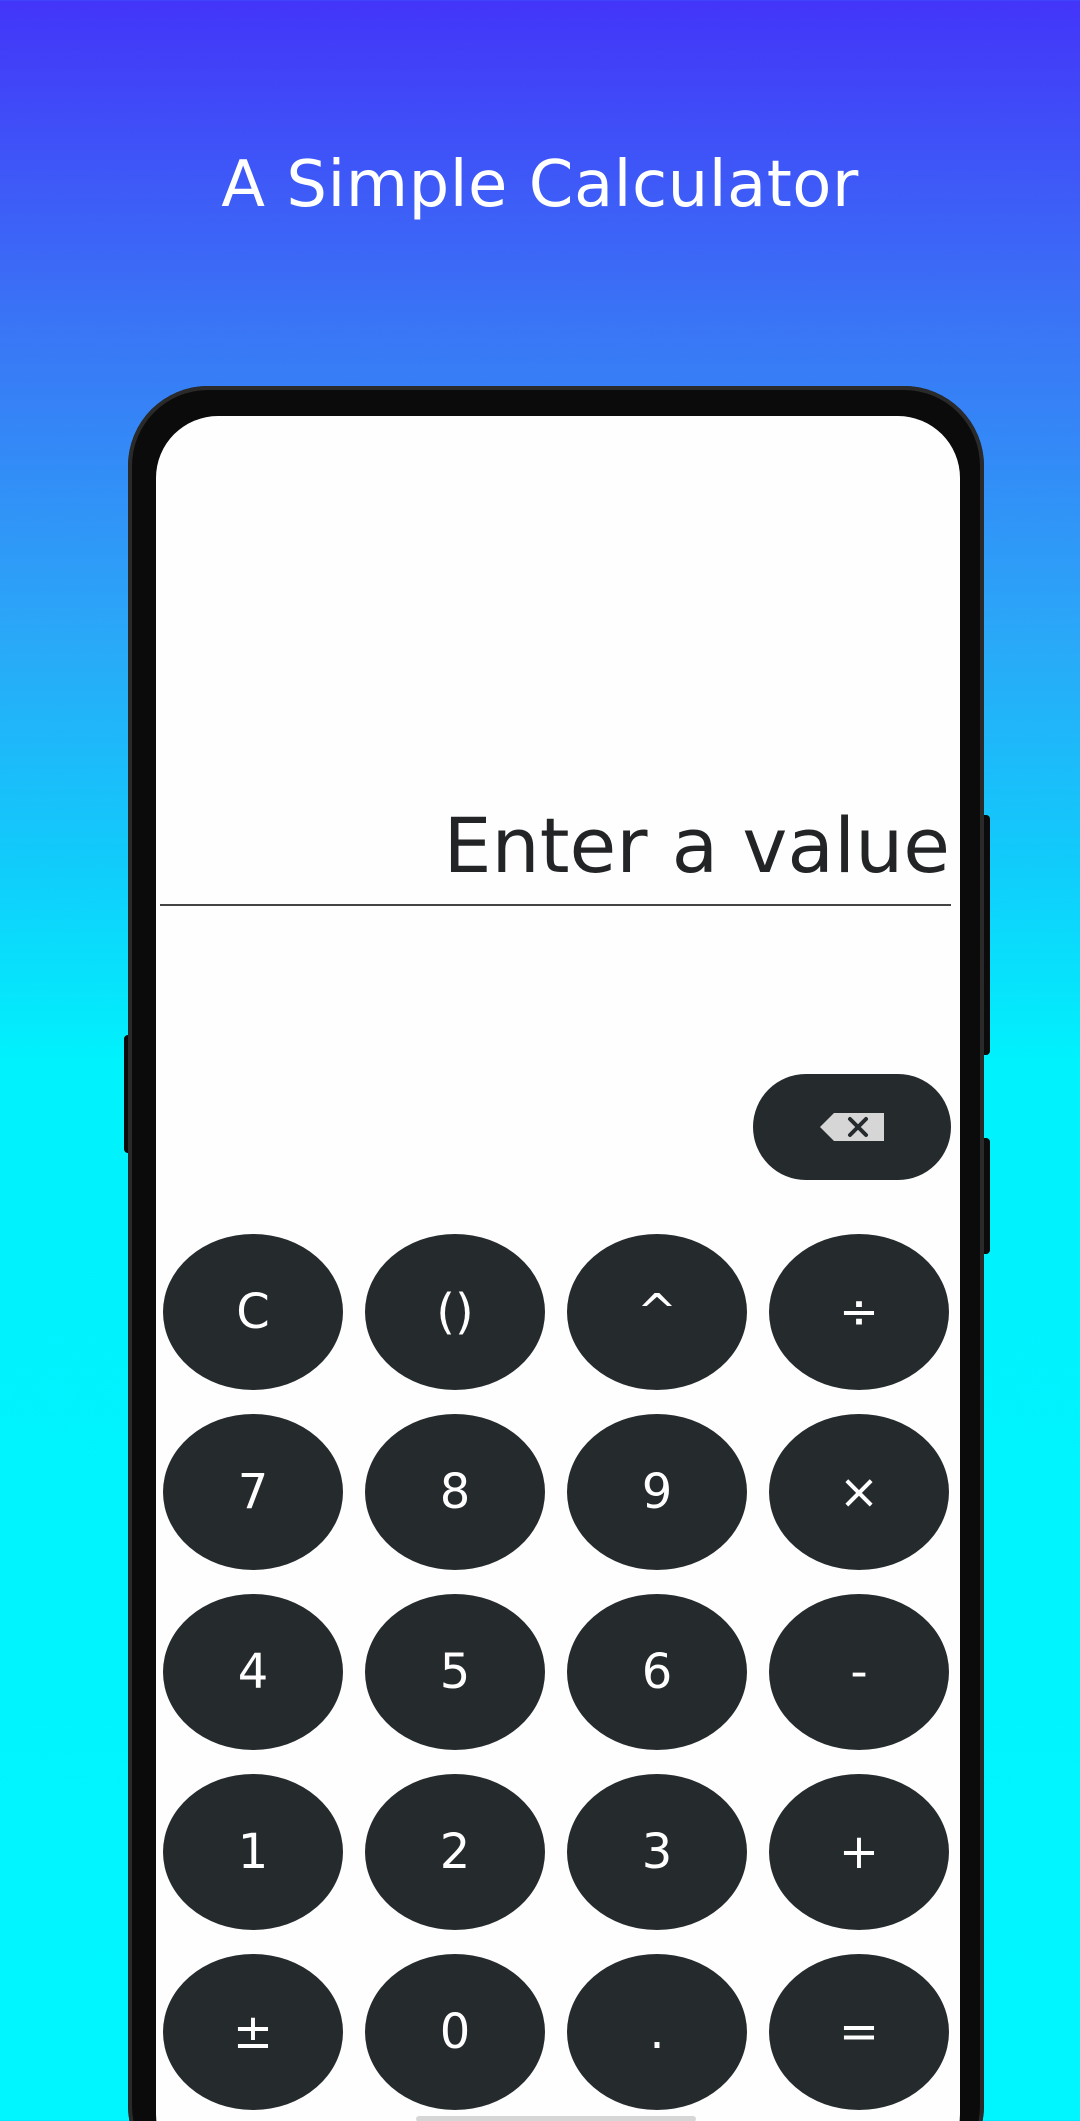  Describe the element at coordinates (253, 1672) in the screenshot. I see `key-4: 4` at that location.